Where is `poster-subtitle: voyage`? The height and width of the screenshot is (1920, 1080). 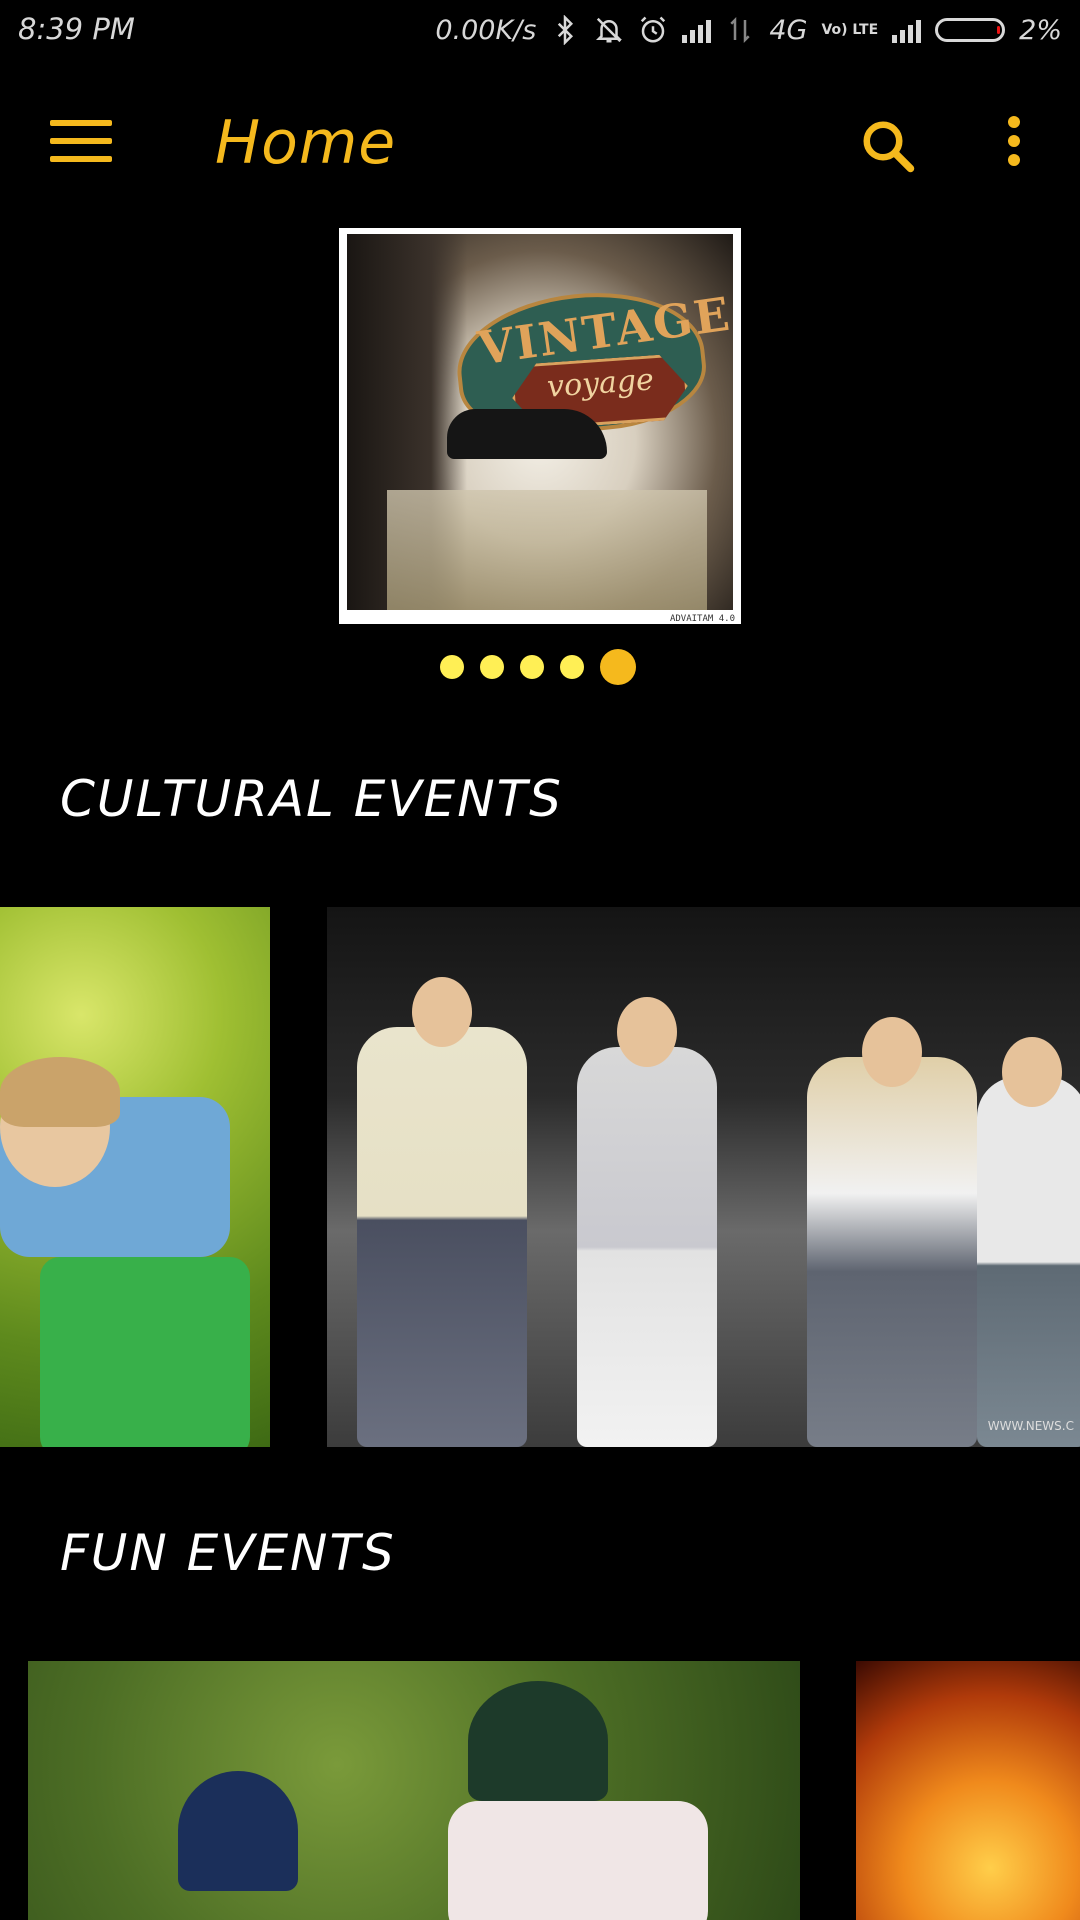
poster-subtitle: voyage is located at coordinates (600, 383).